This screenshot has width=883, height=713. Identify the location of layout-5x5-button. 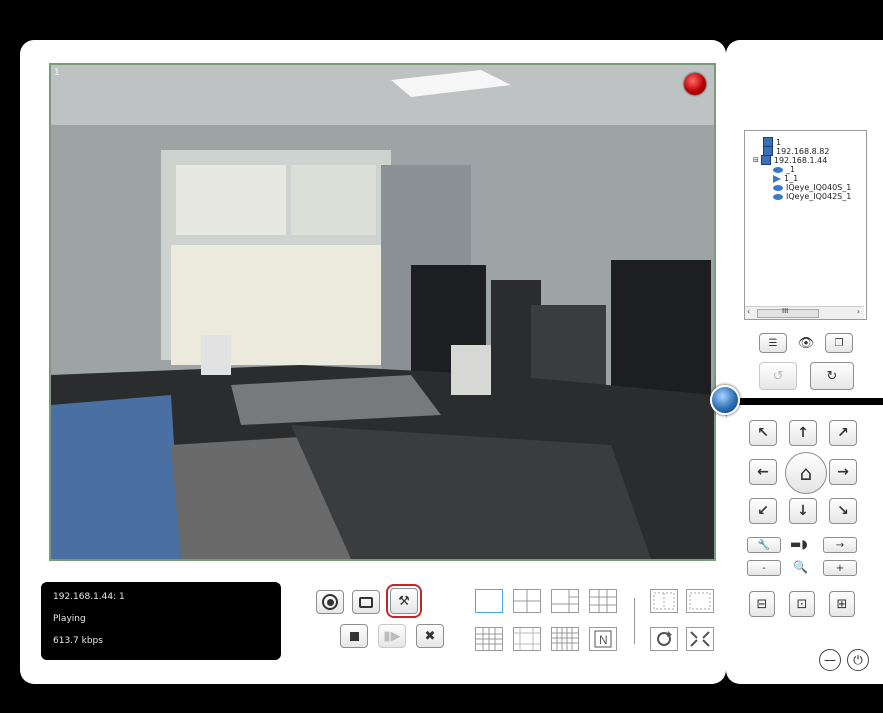
(565, 639).